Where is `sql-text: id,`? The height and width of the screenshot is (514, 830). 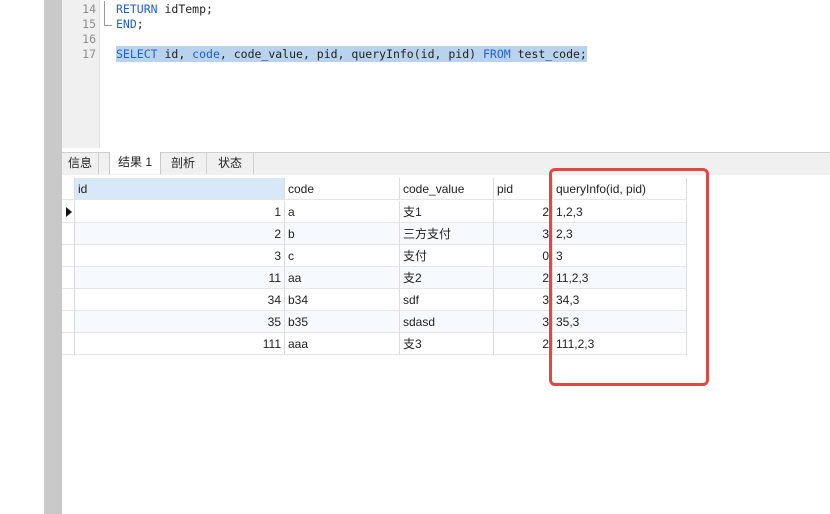
sql-text: id, is located at coordinates (175, 54).